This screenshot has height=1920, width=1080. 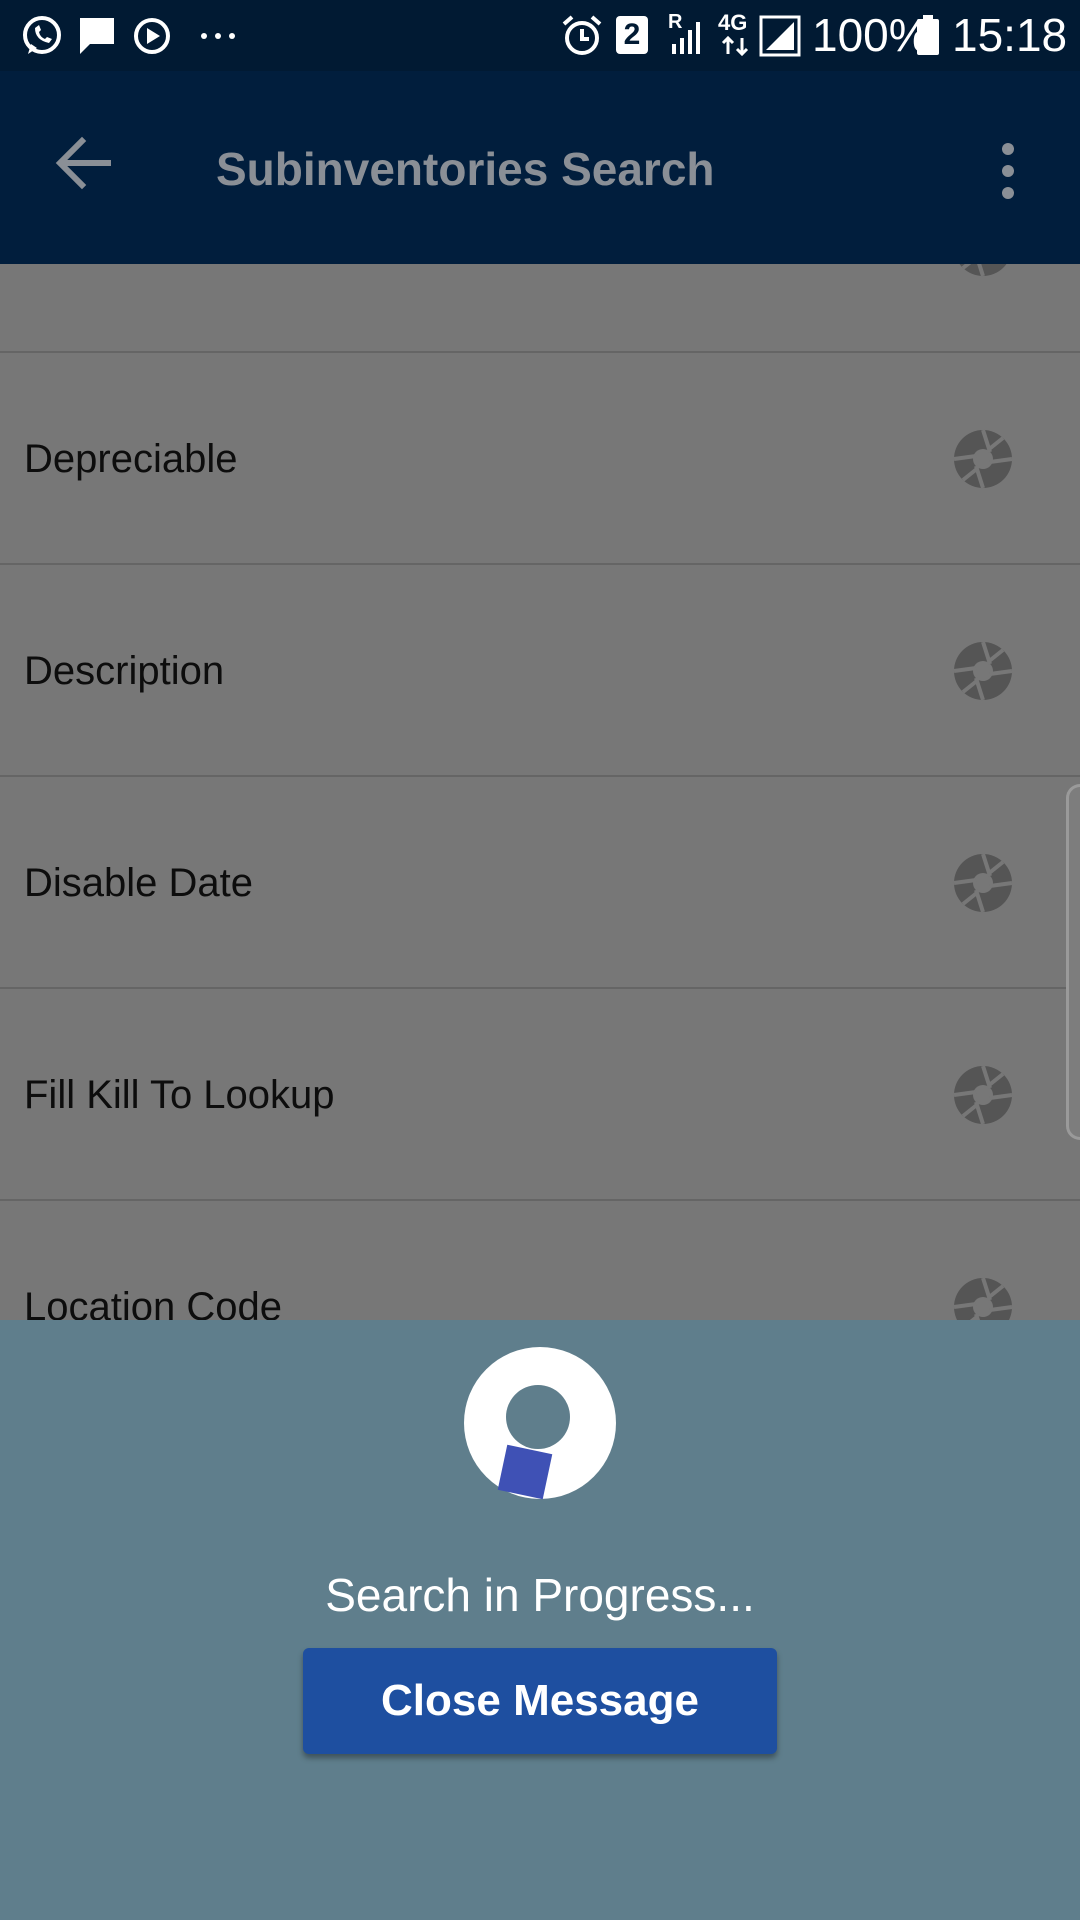 What do you see at coordinates (540, 883) in the screenshot?
I see `list-item: Disable Date` at bounding box center [540, 883].